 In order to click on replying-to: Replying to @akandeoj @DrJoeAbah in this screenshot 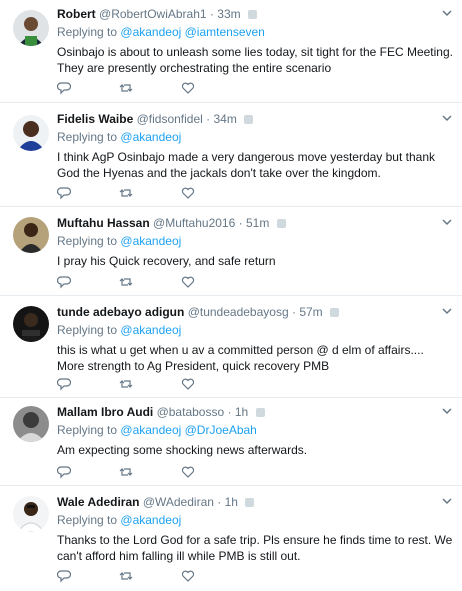, I will do `click(255, 430)`.